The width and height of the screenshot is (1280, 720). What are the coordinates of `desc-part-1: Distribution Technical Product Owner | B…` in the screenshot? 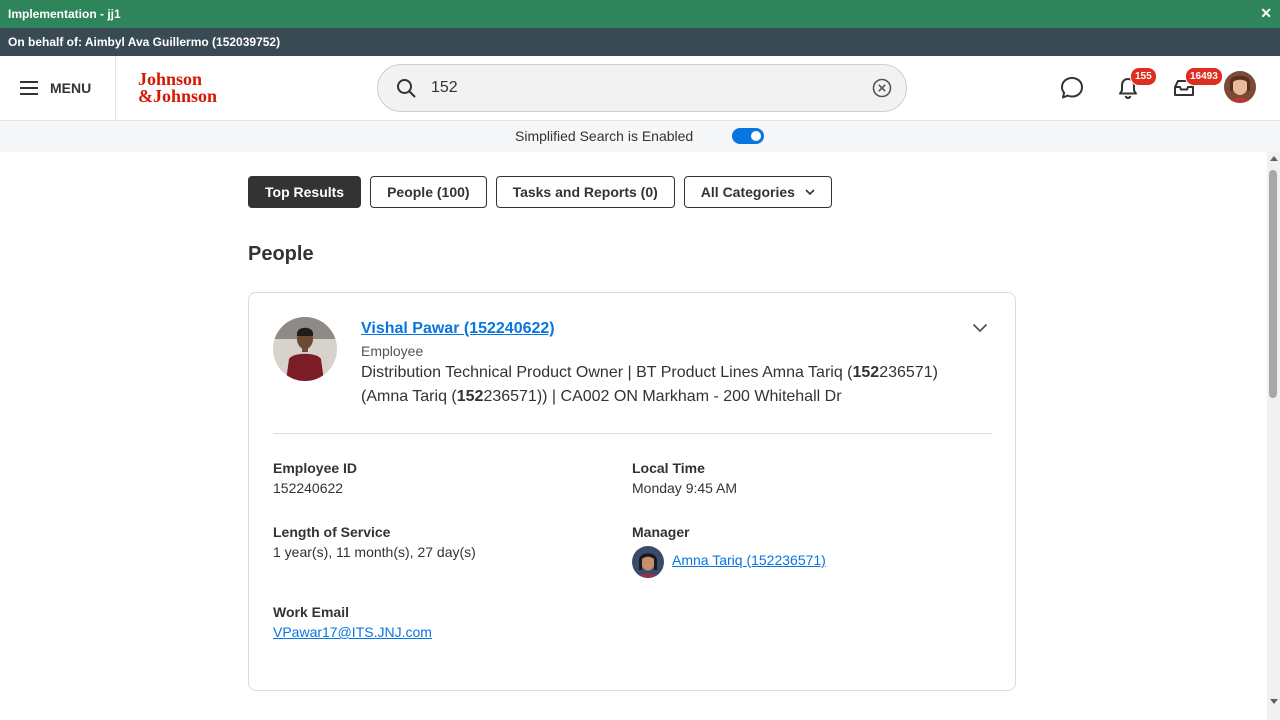 It's located at (607, 372).